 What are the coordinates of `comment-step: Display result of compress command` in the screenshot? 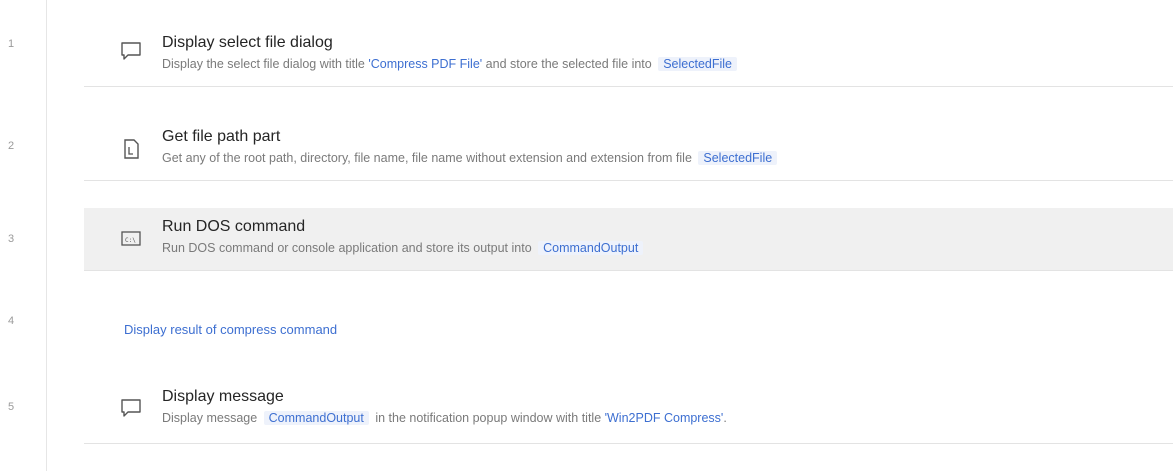 It's located at (230, 329).